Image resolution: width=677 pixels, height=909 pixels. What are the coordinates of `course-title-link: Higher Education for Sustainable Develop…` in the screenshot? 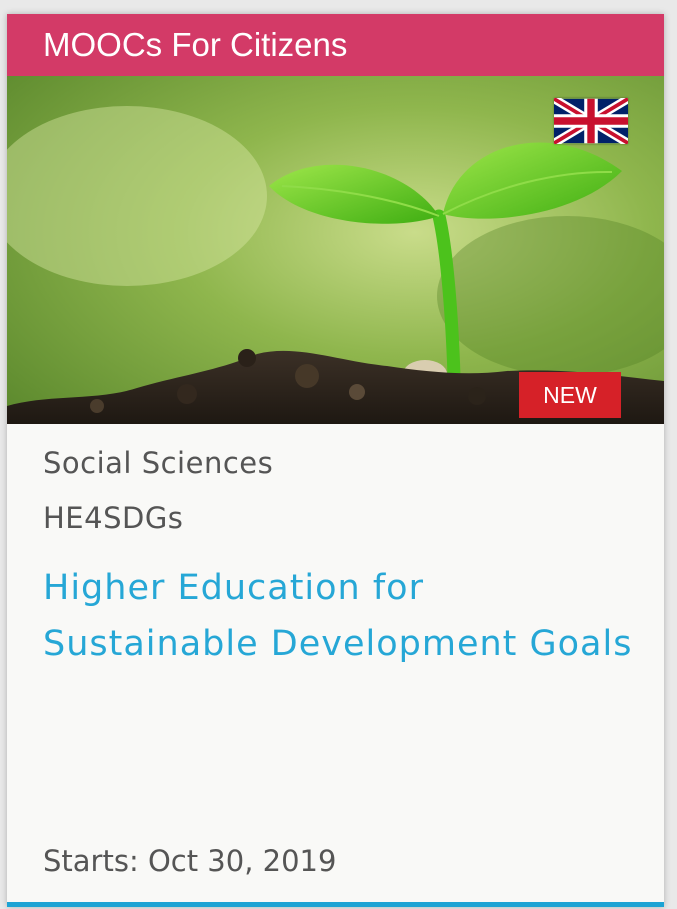 It's located at (338, 616).